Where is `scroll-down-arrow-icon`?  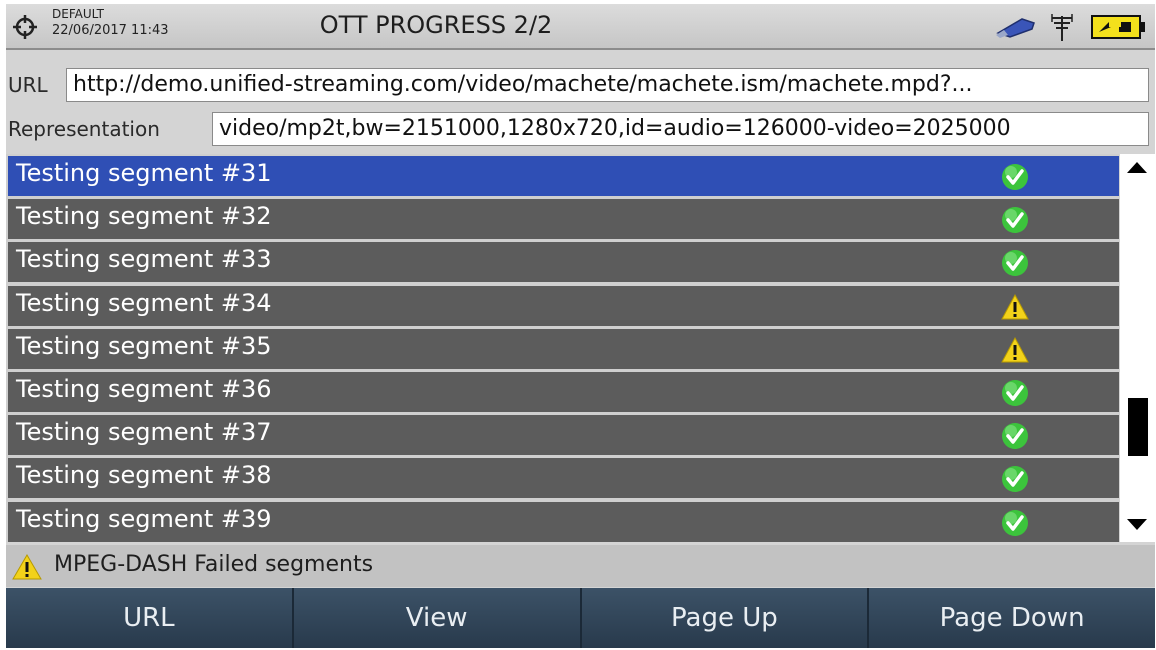
scroll-down-arrow-icon is located at coordinates (1137, 525).